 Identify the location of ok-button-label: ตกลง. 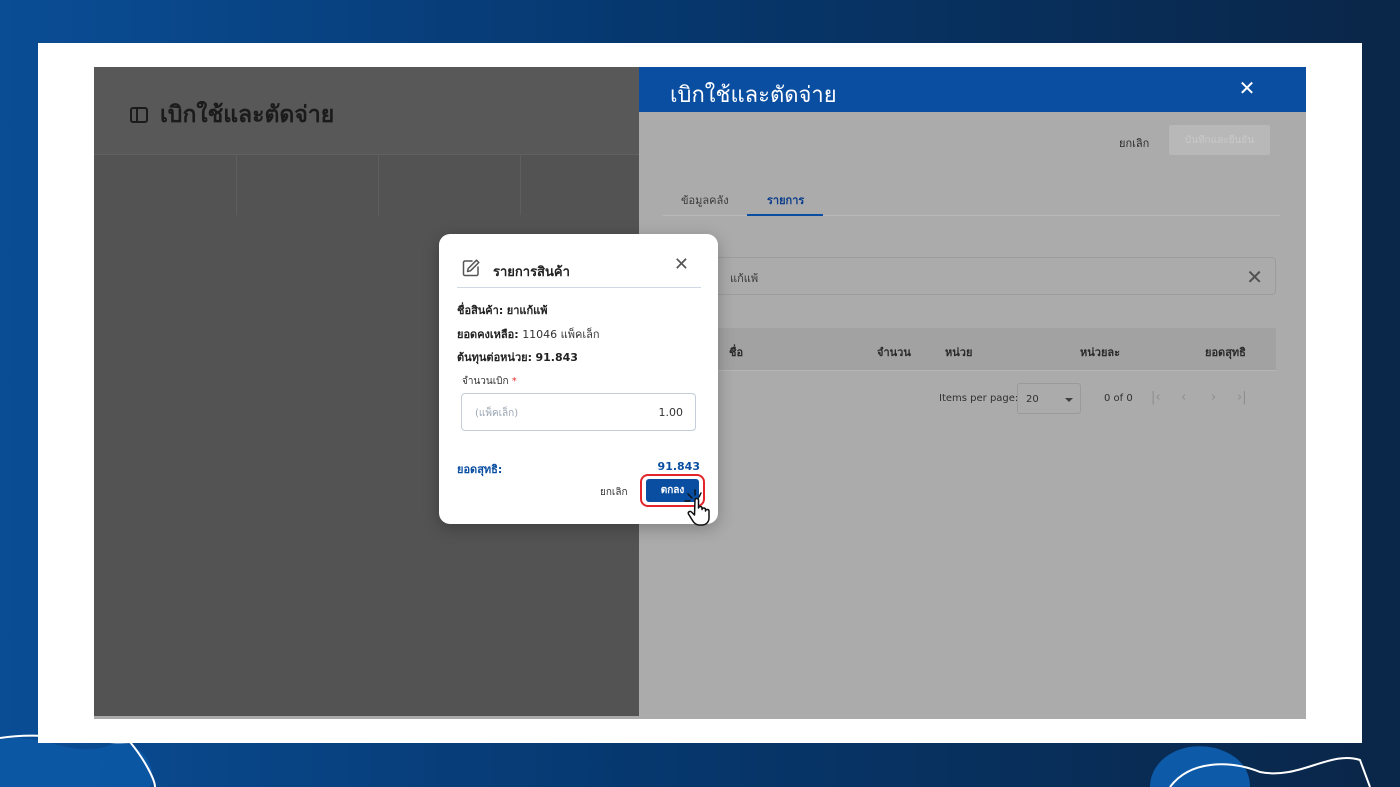
(672, 490).